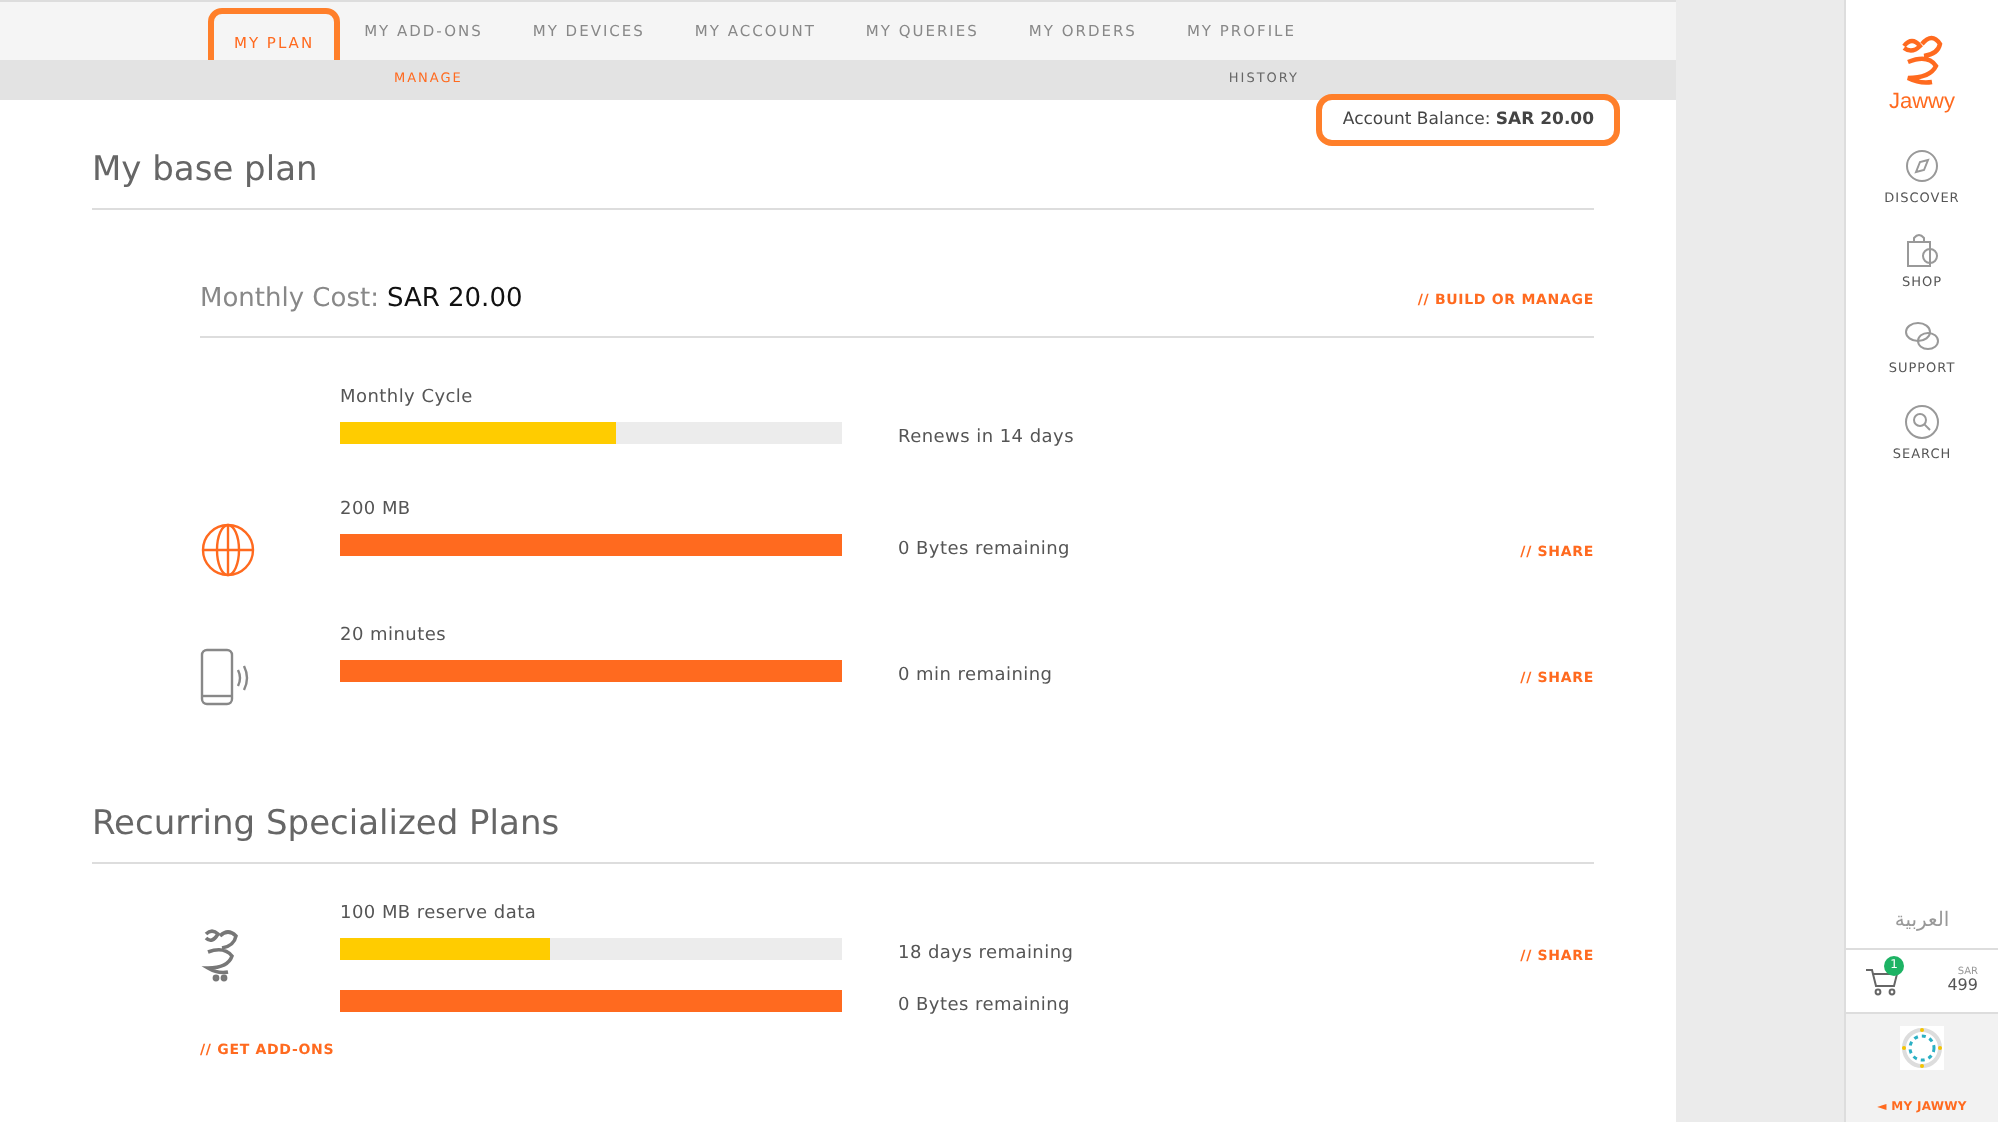 The width and height of the screenshot is (1998, 1122). I want to click on cost-label: Monthly Cost:, so click(289, 300).